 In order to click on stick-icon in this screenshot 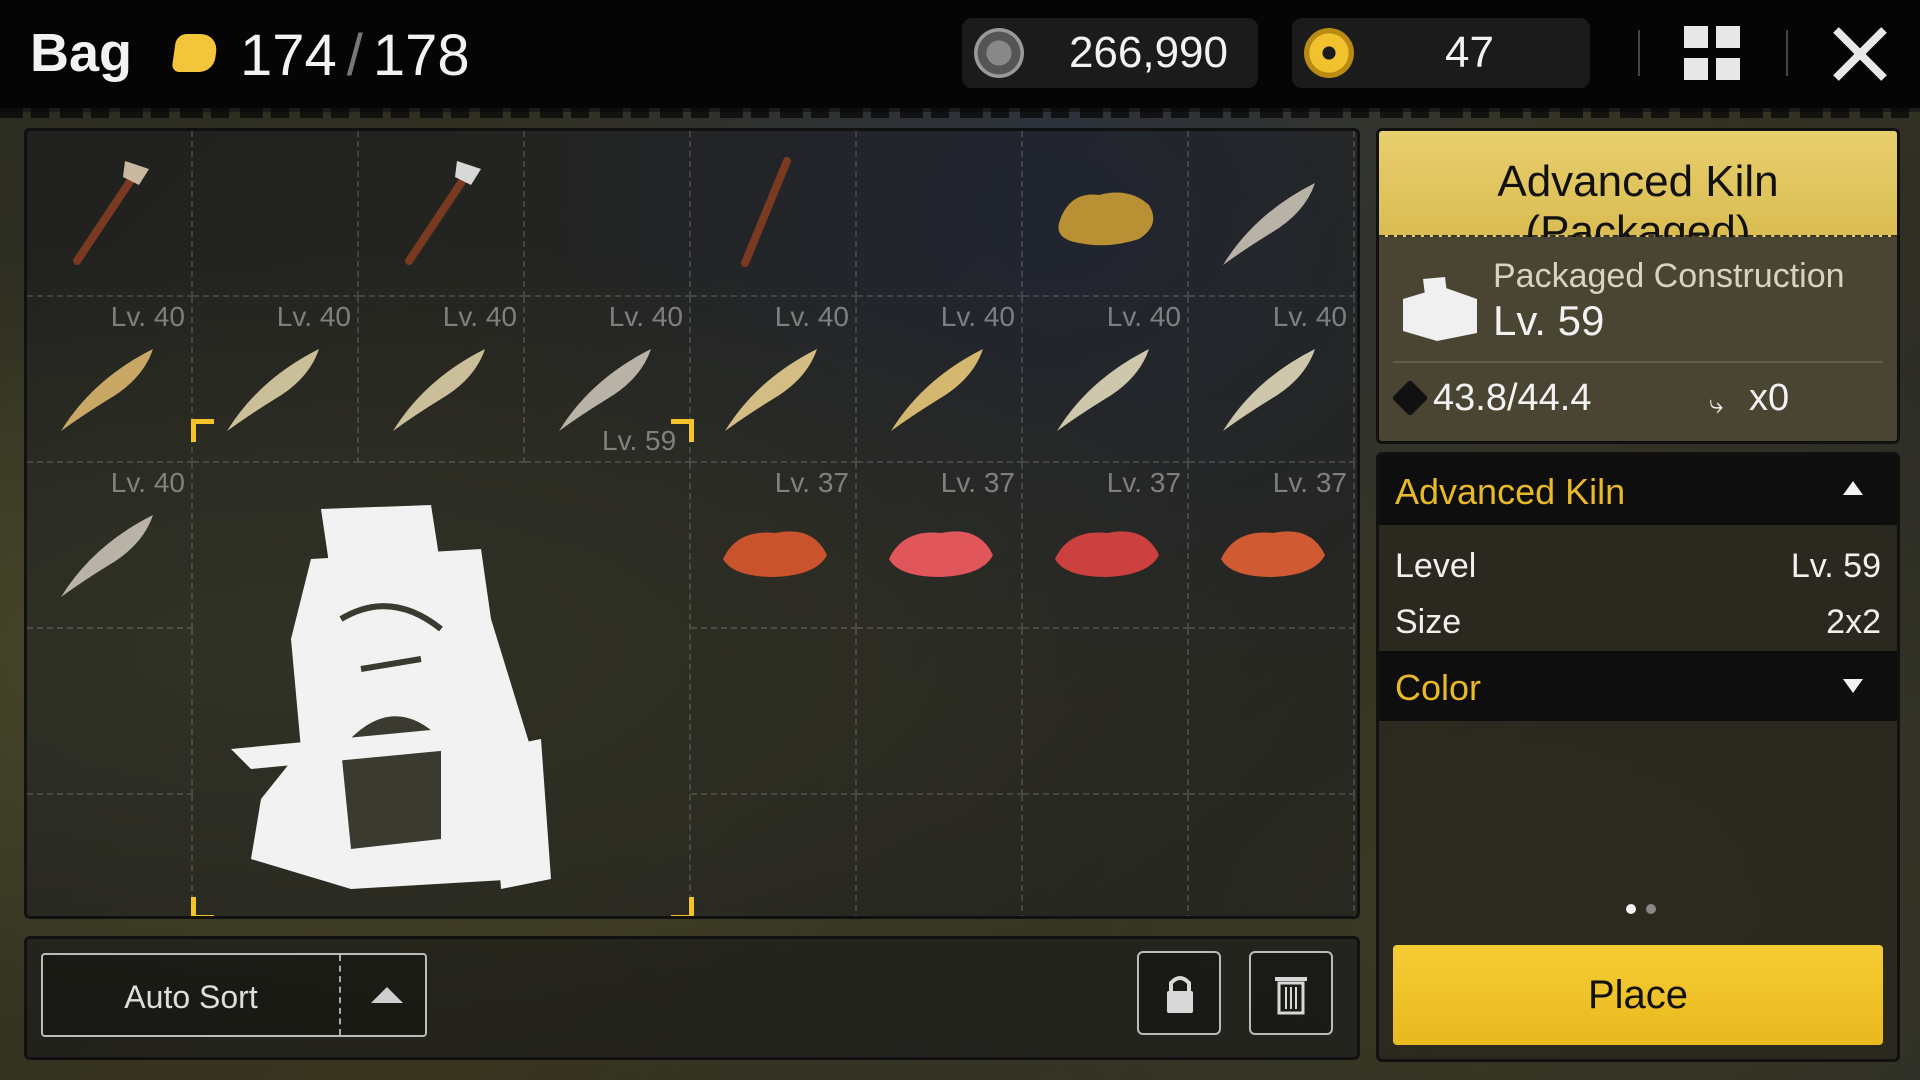, I will do `click(766, 212)`.